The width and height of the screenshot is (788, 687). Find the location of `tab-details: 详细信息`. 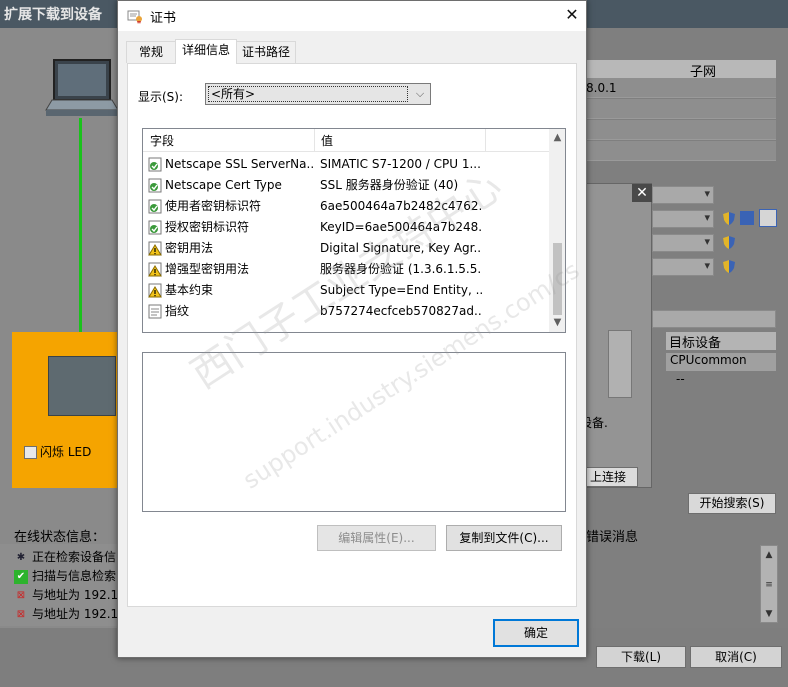

tab-details: 详细信息 is located at coordinates (206, 51).